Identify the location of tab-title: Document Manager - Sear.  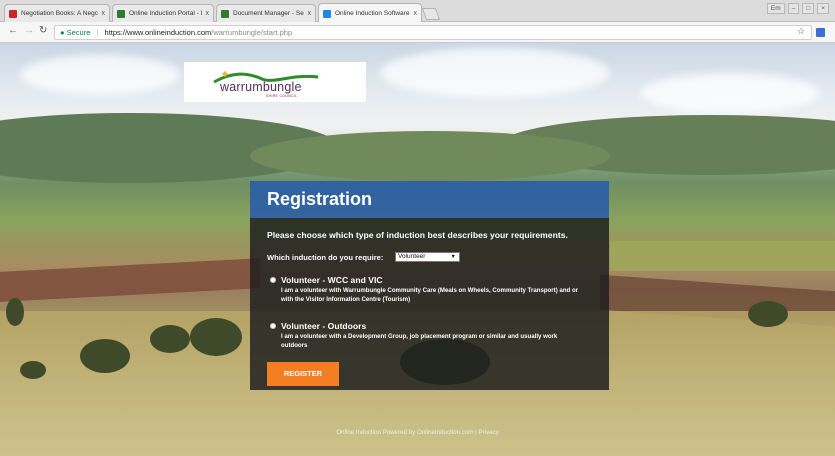
(268, 13).